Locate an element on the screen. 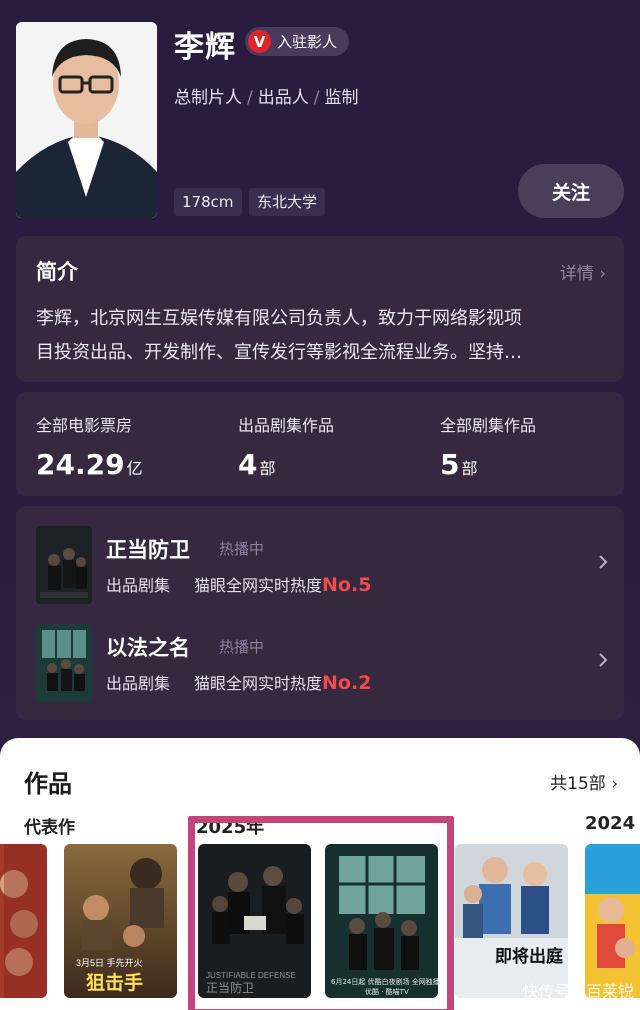  work-poster: 3月5日 手先开火 狙击手 is located at coordinates (120, 921).